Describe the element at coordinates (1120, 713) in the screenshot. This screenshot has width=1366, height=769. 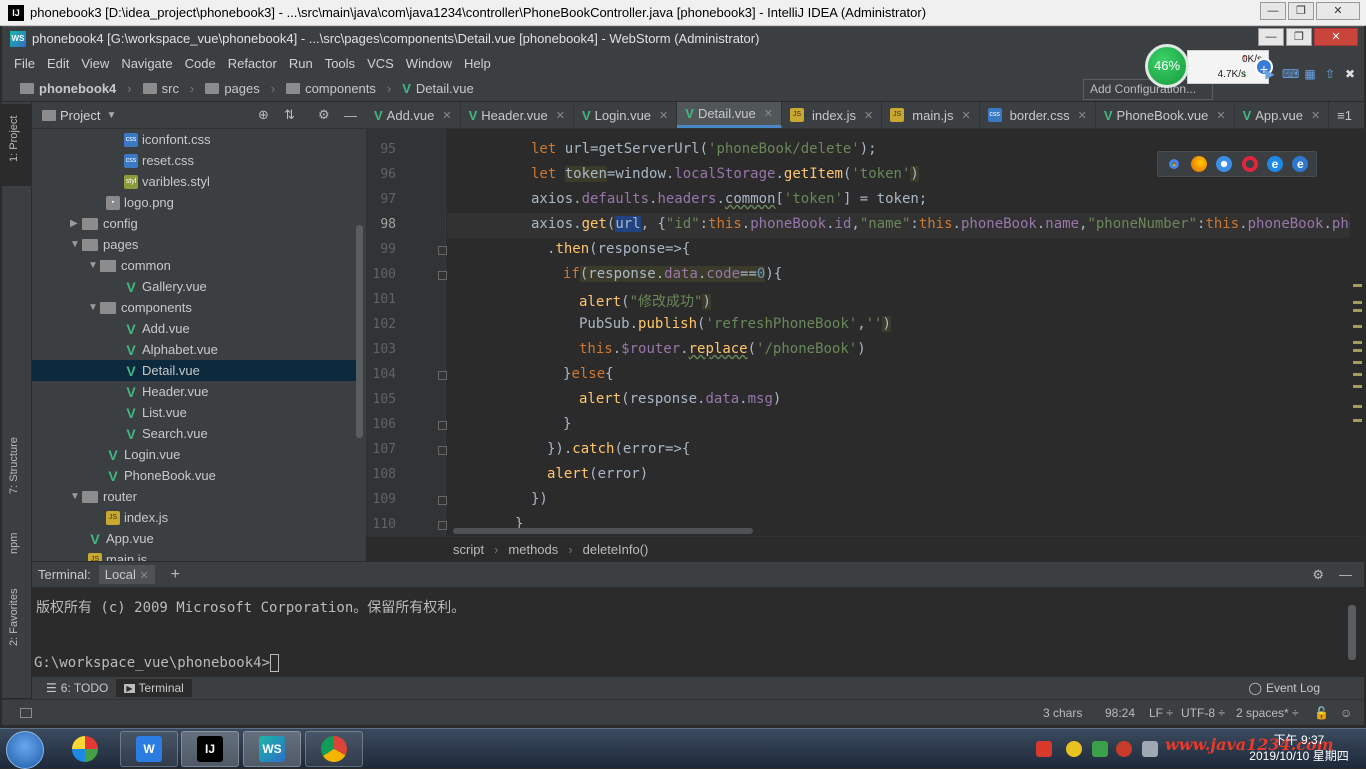
I see `status-caret-position: 98:24` at that location.